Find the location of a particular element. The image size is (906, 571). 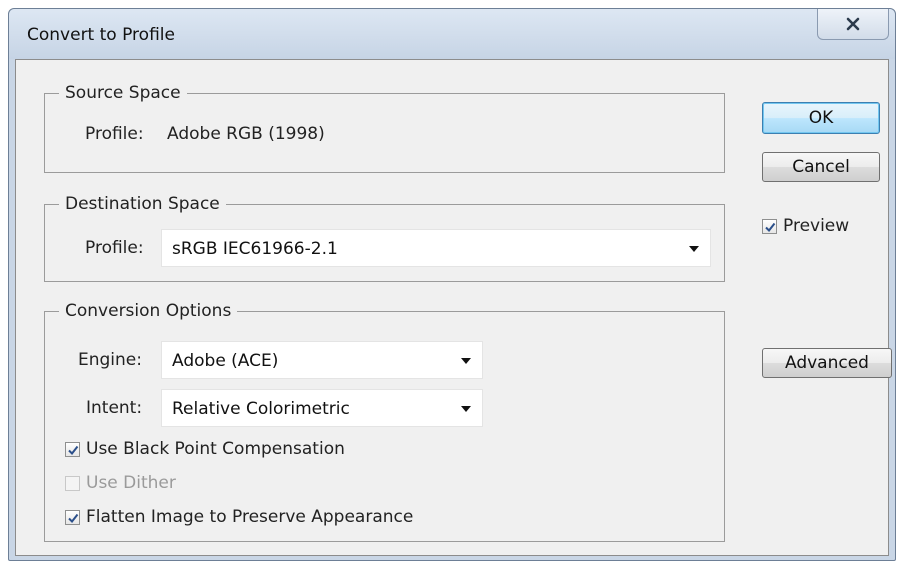

source-profile-label: Profile: is located at coordinates (114, 134).